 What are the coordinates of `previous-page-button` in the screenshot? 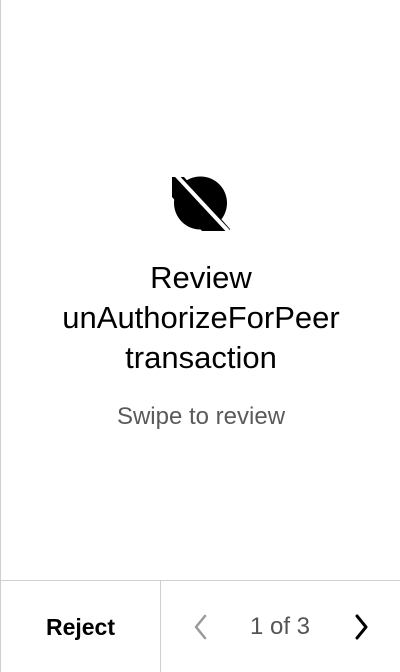 It's located at (201, 627).